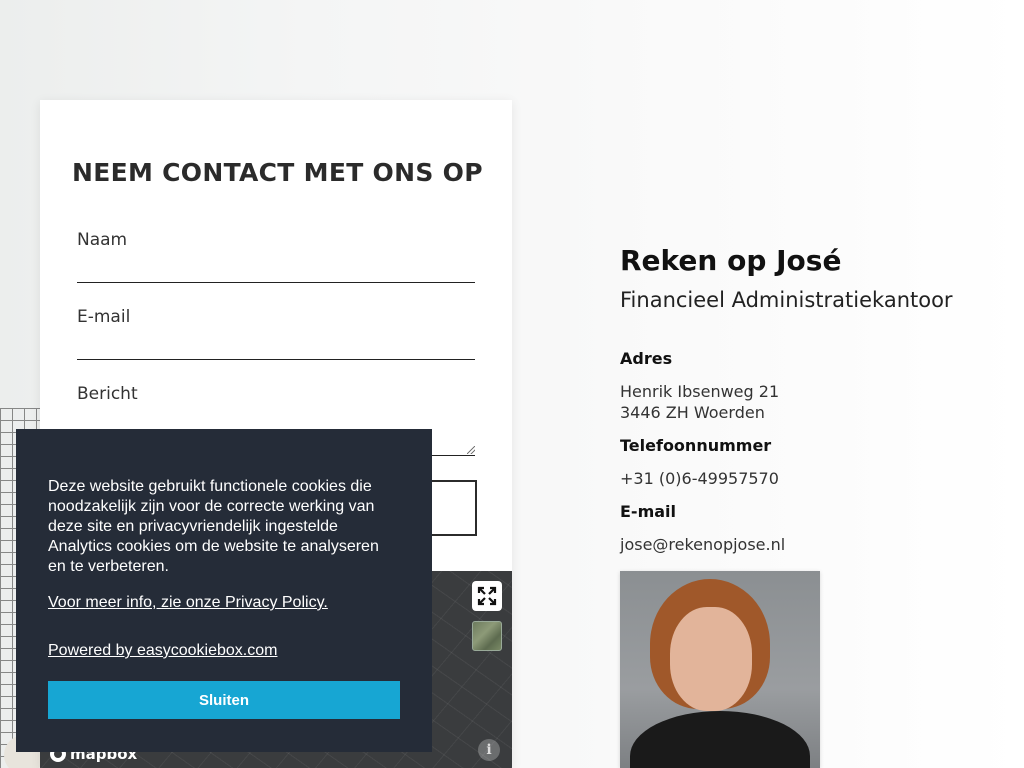  I want to click on privacy-policy-link: Voor meer info, zie onze Privacy Policy., so click(188, 603).